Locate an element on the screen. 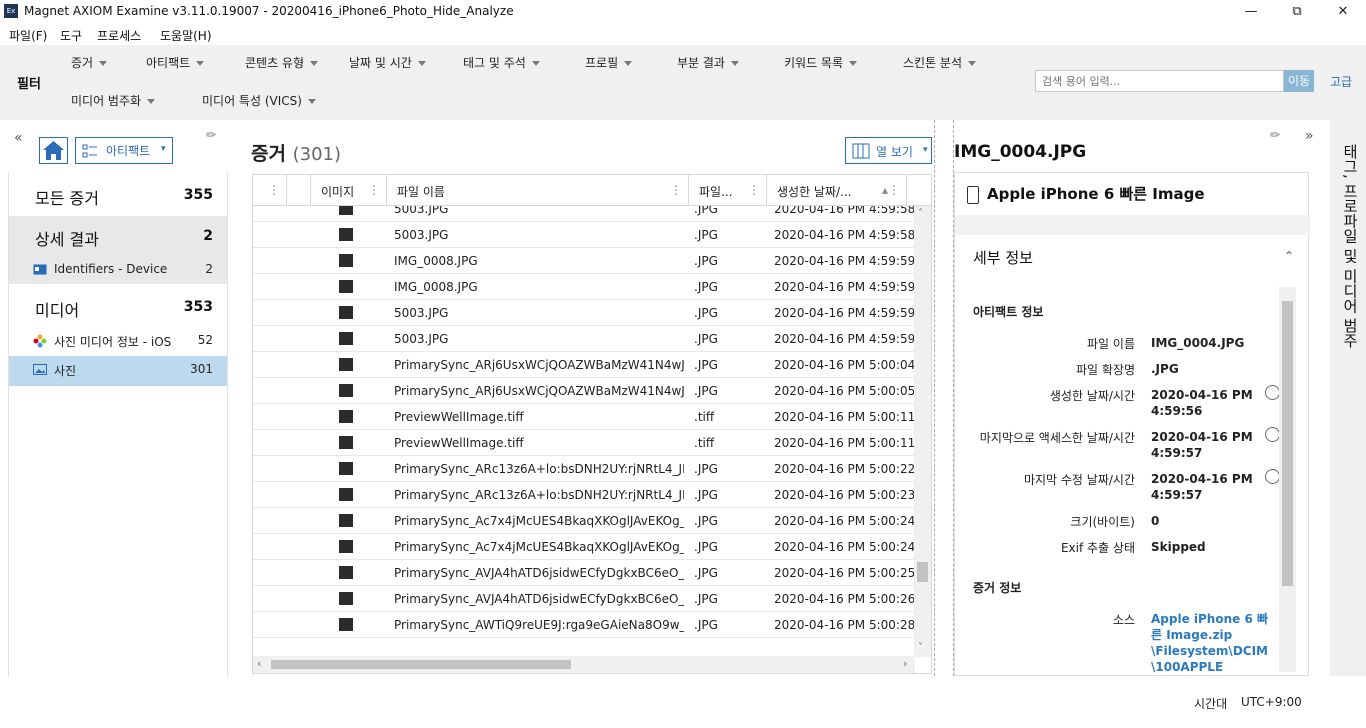  scroll-down-icon: ˅ is located at coordinates (920, 647).